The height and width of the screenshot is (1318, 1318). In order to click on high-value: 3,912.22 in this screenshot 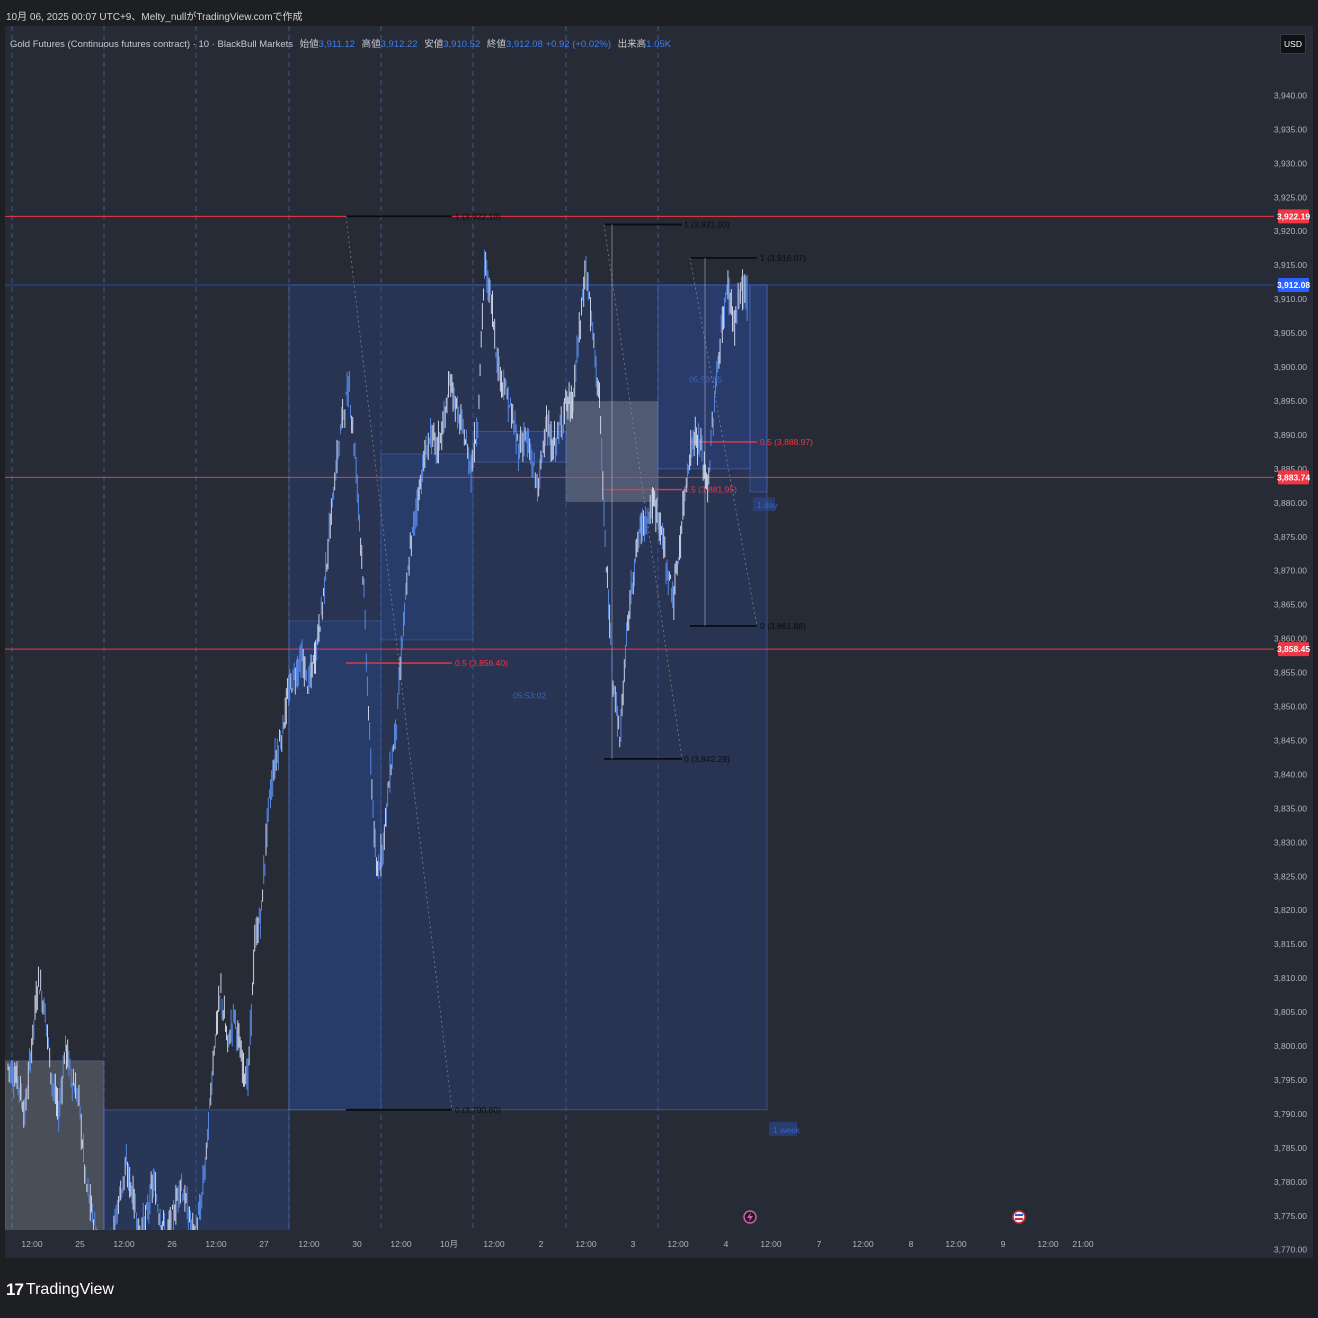, I will do `click(399, 44)`.